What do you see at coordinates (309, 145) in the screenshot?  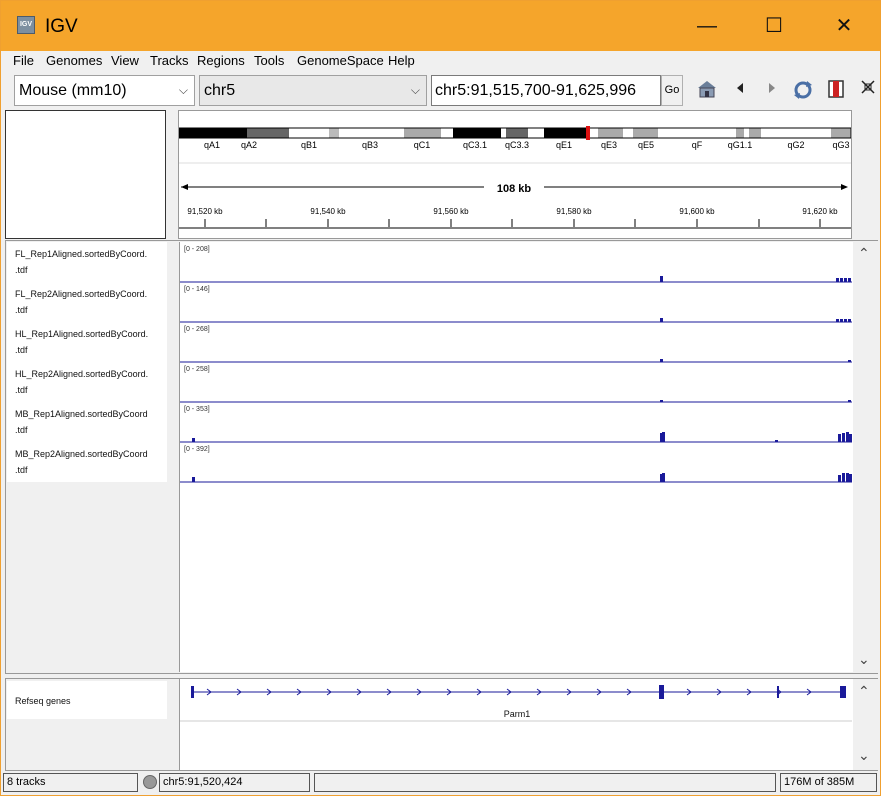 I see `band-label: qB1` at bounding box center [309, 145].